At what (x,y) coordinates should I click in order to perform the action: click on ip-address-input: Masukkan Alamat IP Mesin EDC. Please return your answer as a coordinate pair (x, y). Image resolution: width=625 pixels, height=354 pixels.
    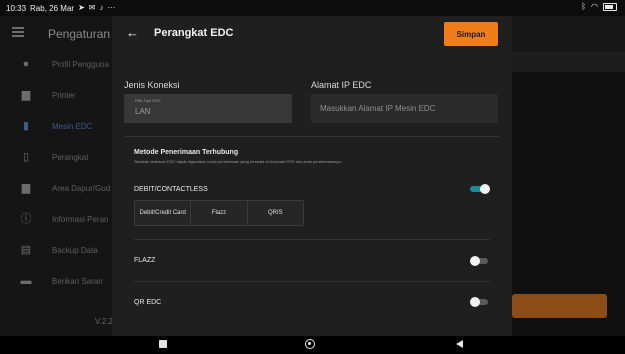
    Looking at the image, I should click on (404, 108).